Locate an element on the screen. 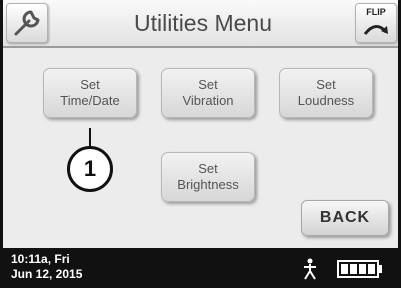  date-time-display: 10:11a, Fri Jun 12, 2015 is located at coordinates (46, 267).